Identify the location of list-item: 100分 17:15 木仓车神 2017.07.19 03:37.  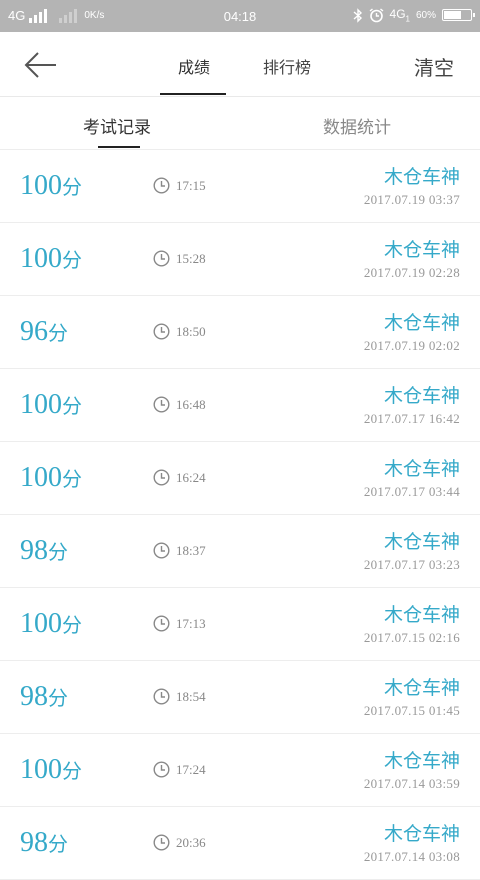
(240, 186).